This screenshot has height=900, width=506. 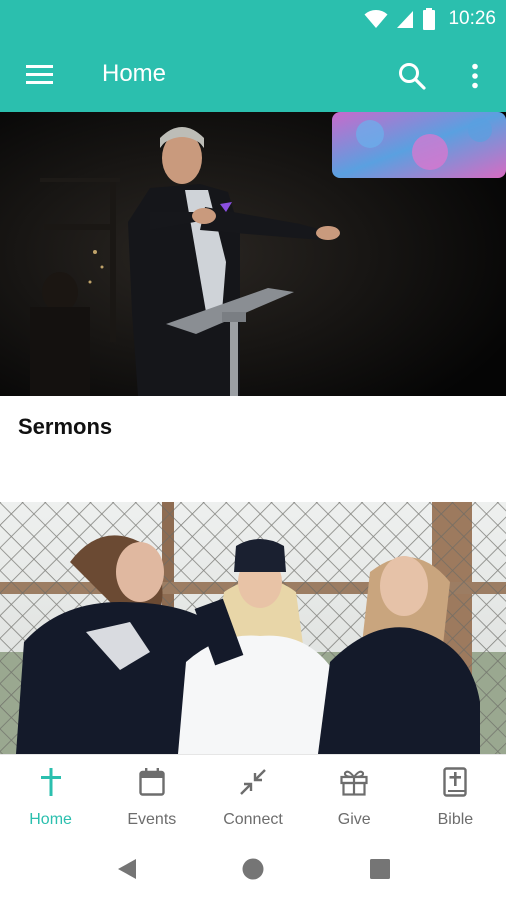 What do you see at coordinates (253, 75) in the screenshot?
I see `app-bar: Home` at bounding box center [253, 75].